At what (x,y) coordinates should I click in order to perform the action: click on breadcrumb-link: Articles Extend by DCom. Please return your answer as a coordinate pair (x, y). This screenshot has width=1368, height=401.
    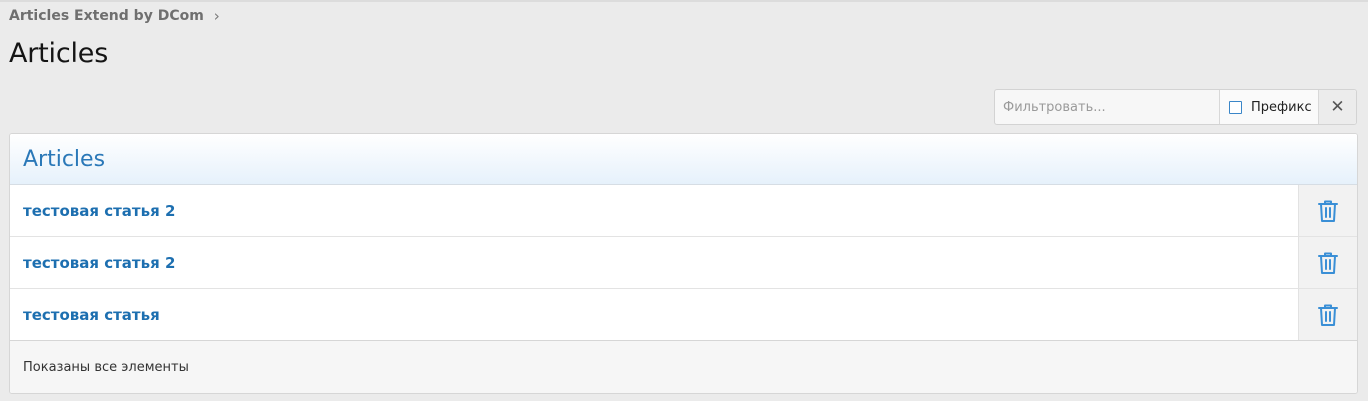
    Looking at the image, I should click on (106, 16).